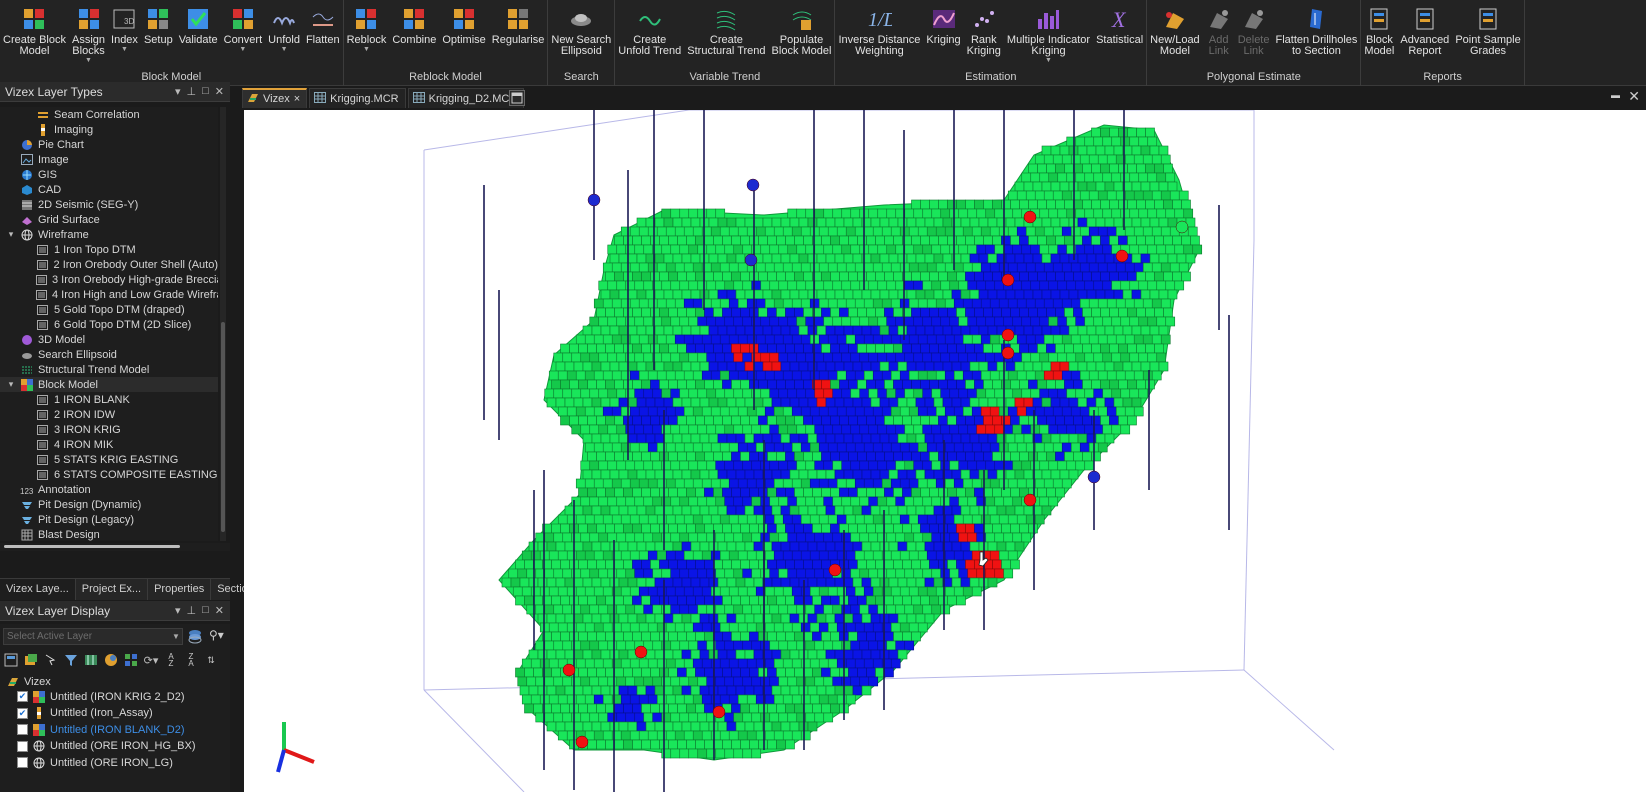  I want to click on tree-item: Search Ellipsoid, so click(109, 354).